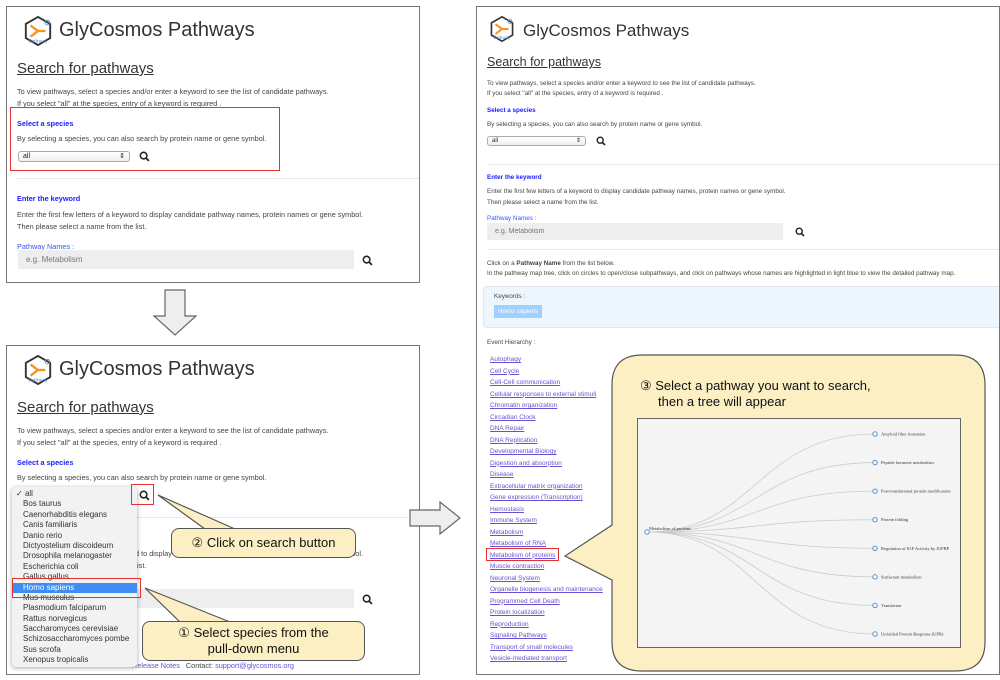  I want to click on species-select-value: all, so click(495, 141).